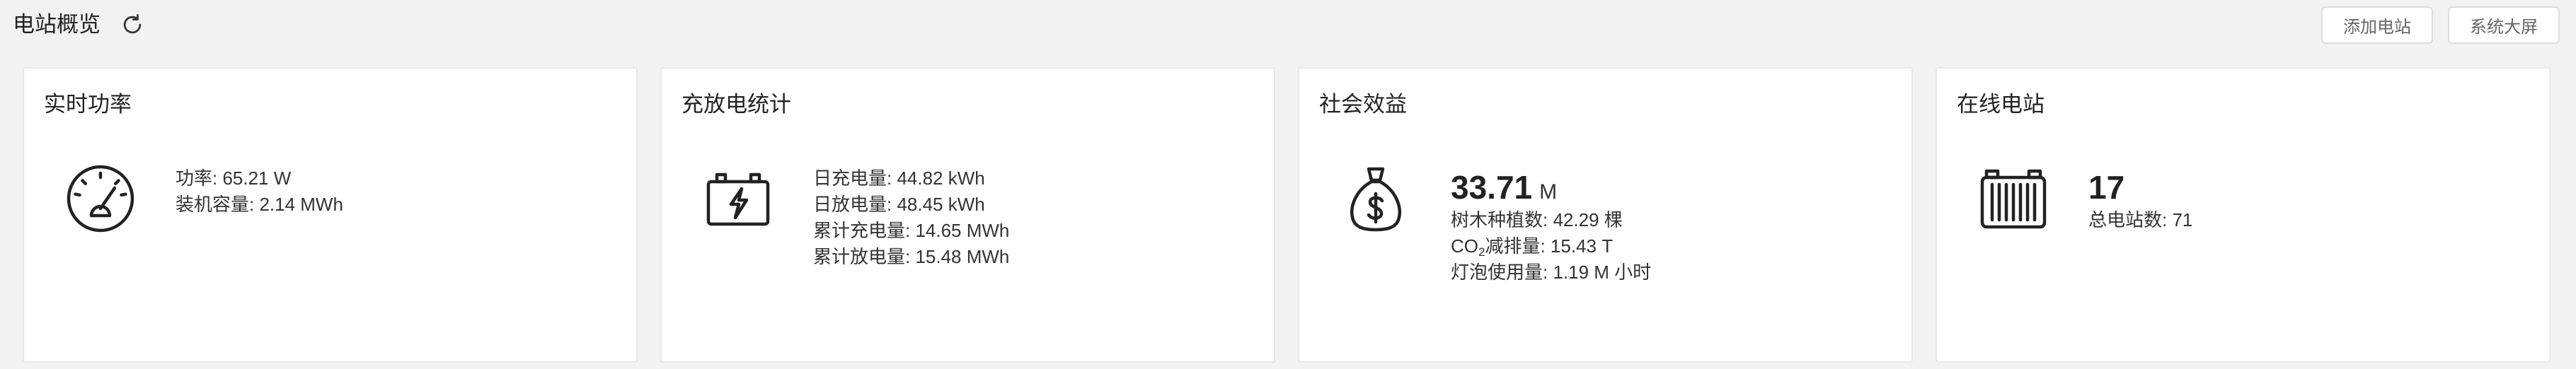  I want to click on refresh-icon, so click(132, 25).